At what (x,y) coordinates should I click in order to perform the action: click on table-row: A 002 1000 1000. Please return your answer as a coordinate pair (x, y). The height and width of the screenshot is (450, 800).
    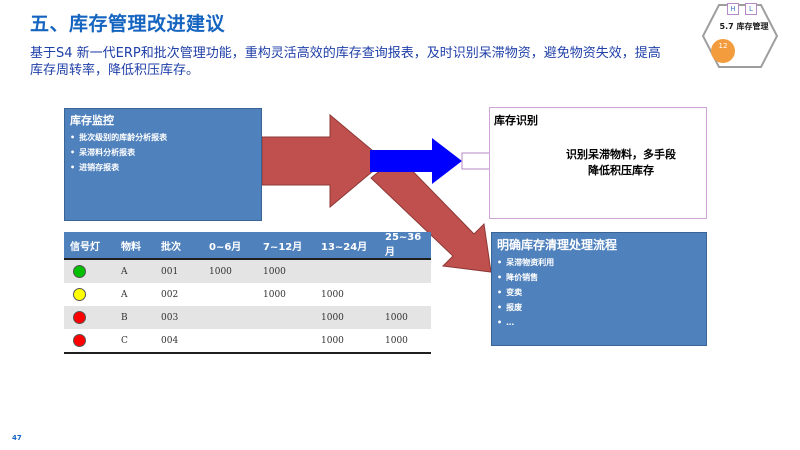
    Looking at the image, I should click on (247, 294).